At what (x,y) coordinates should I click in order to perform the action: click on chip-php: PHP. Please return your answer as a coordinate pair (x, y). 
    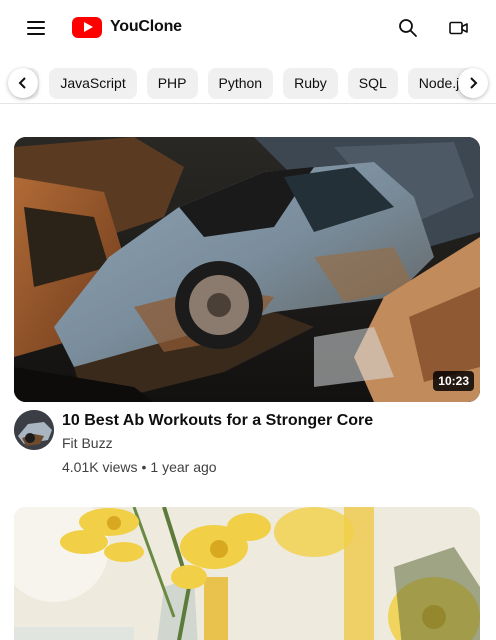
    Looking at the image, I should click on (172, 83).